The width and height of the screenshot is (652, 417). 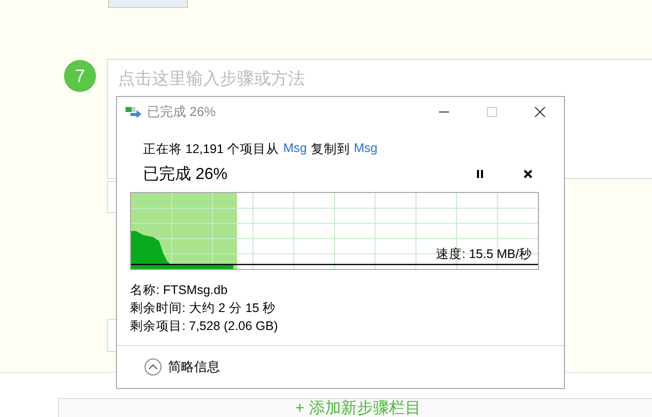 I want to click on maximize-icon, so click(x=492, y=112).